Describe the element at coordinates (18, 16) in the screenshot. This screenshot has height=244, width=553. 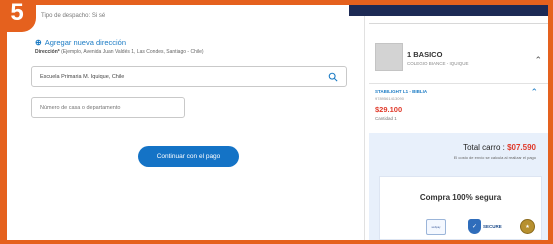
I see `step-number-badge: 5` at that location.